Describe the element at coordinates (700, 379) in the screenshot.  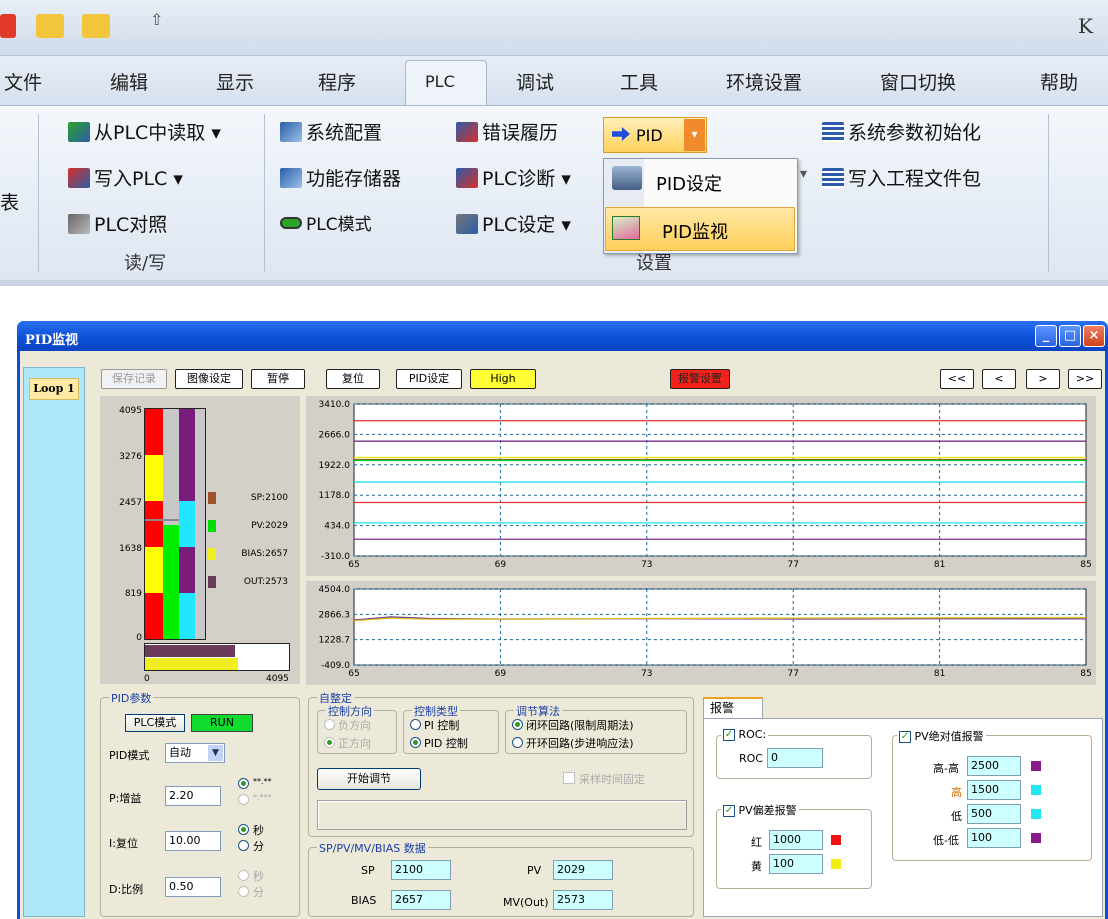
I see `alarm-setting-button: 报警设置` at that location.